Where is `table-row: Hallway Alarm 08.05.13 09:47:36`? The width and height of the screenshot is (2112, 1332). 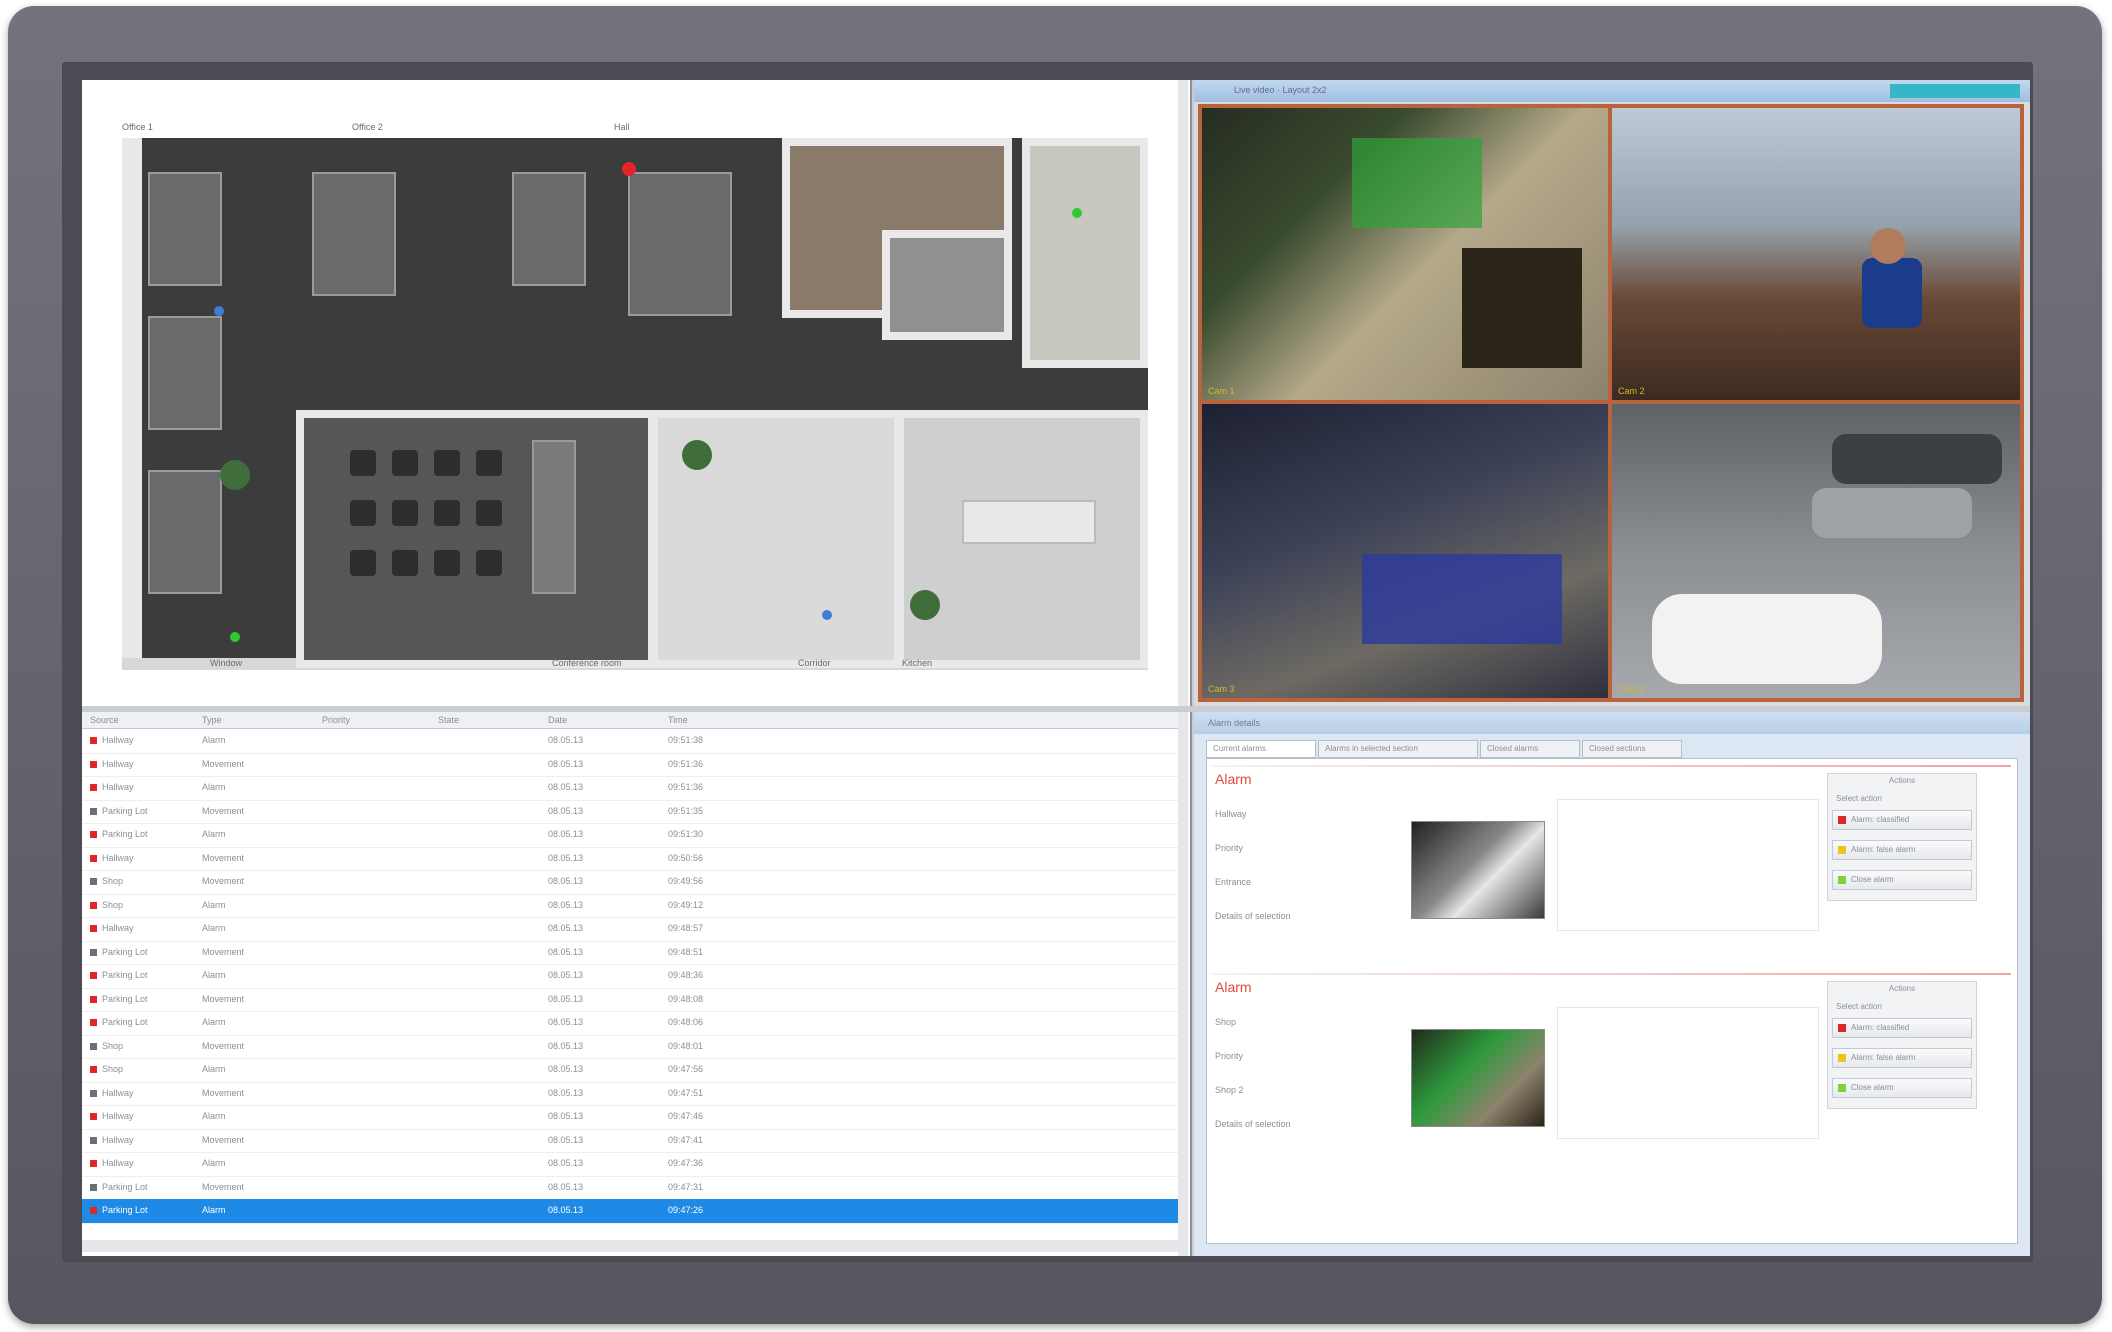 table-row: Hallway Alarm 08.05.13 09:47:36 is located at coordinates (630, 1164).